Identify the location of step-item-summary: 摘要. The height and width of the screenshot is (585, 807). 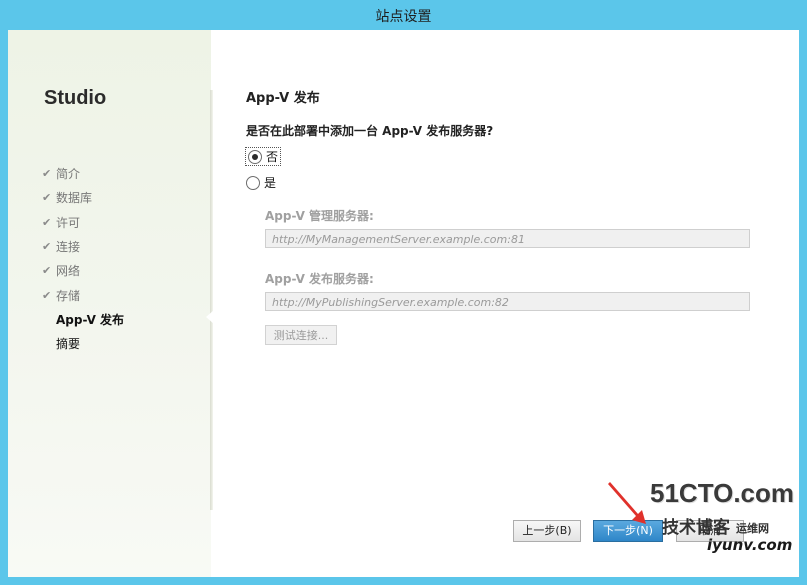
(83, 344).